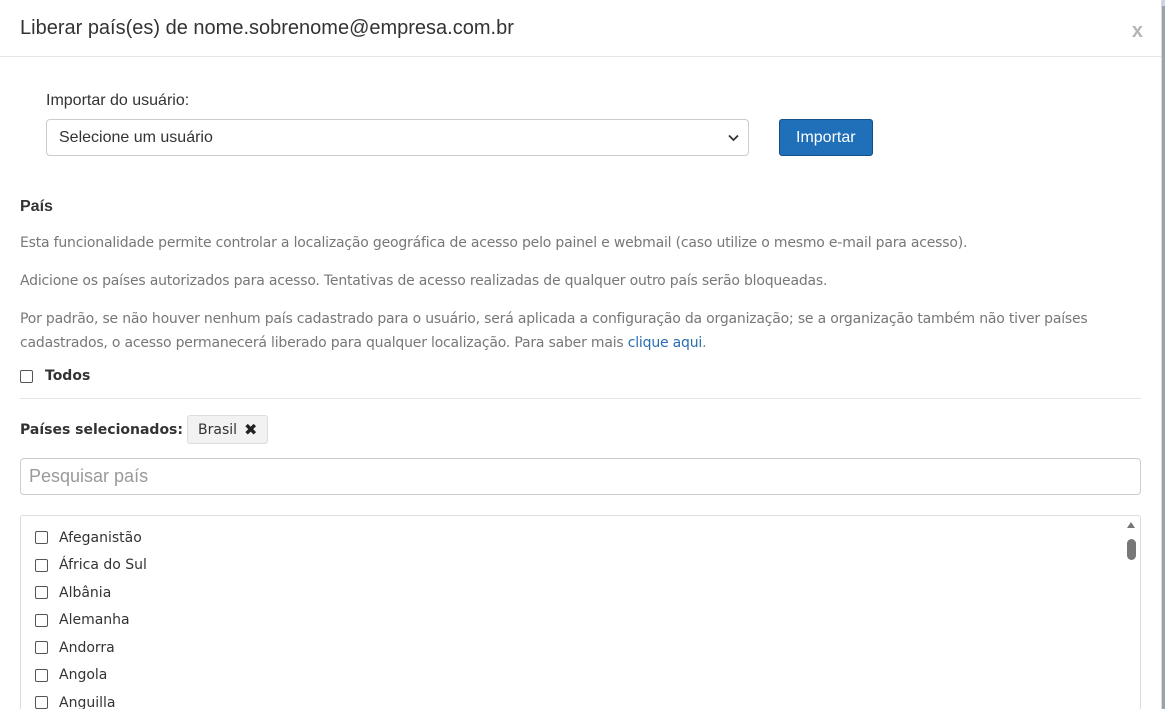 The image size is (1165, 709). Describe the element at coordinates (733, 138) in the screenshot. I see `chevron-down-icon` at that location.